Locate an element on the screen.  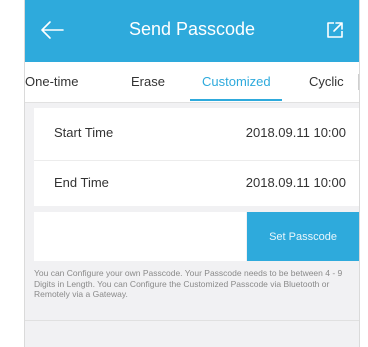
passcode-input is located at coordinates (140, 236).